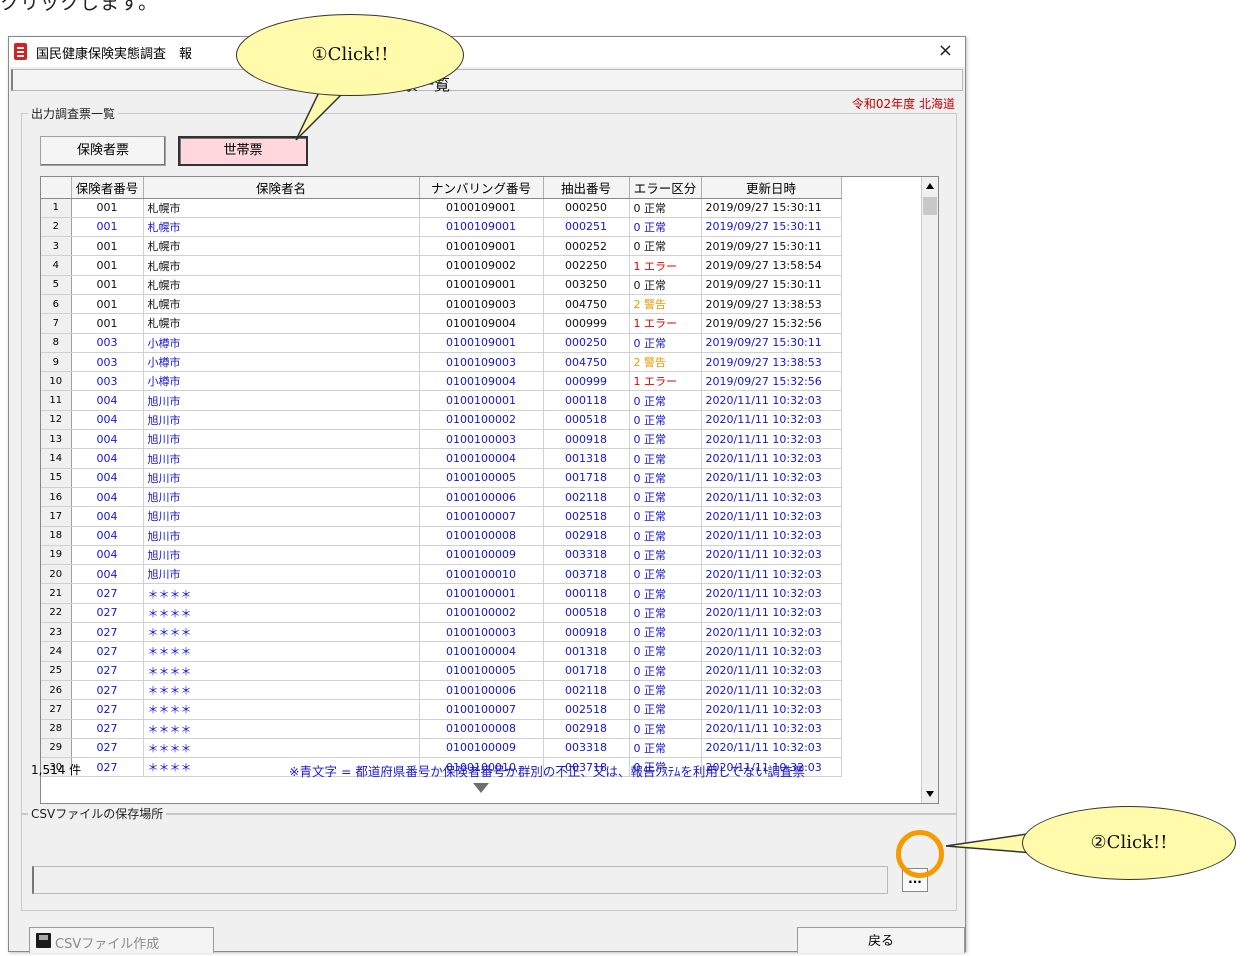 Image resolution: width=1256 pixels, height=956 pixels. Describe the element at coordinates (1129, 843) in the screenshot. I see `callout-click-2: ②Click!!` at that location.